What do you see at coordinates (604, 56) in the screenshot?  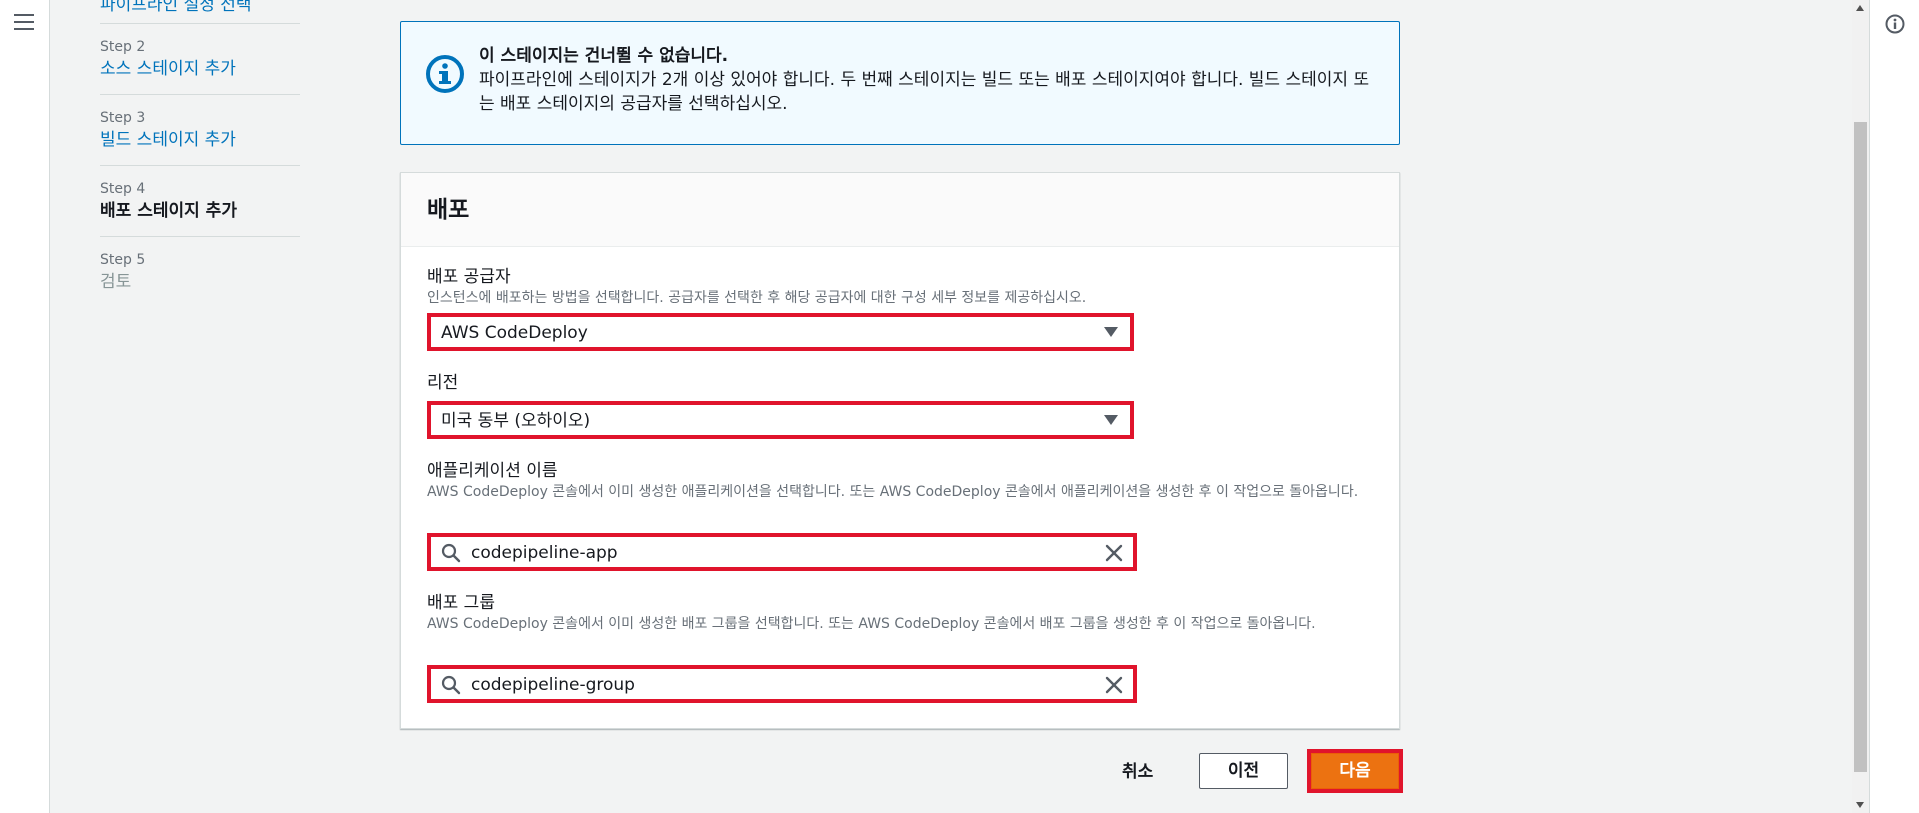 I see `alert-title: 이 스테이지는 건너뛸 수 없습니다.` at bounding box center [604, 56].